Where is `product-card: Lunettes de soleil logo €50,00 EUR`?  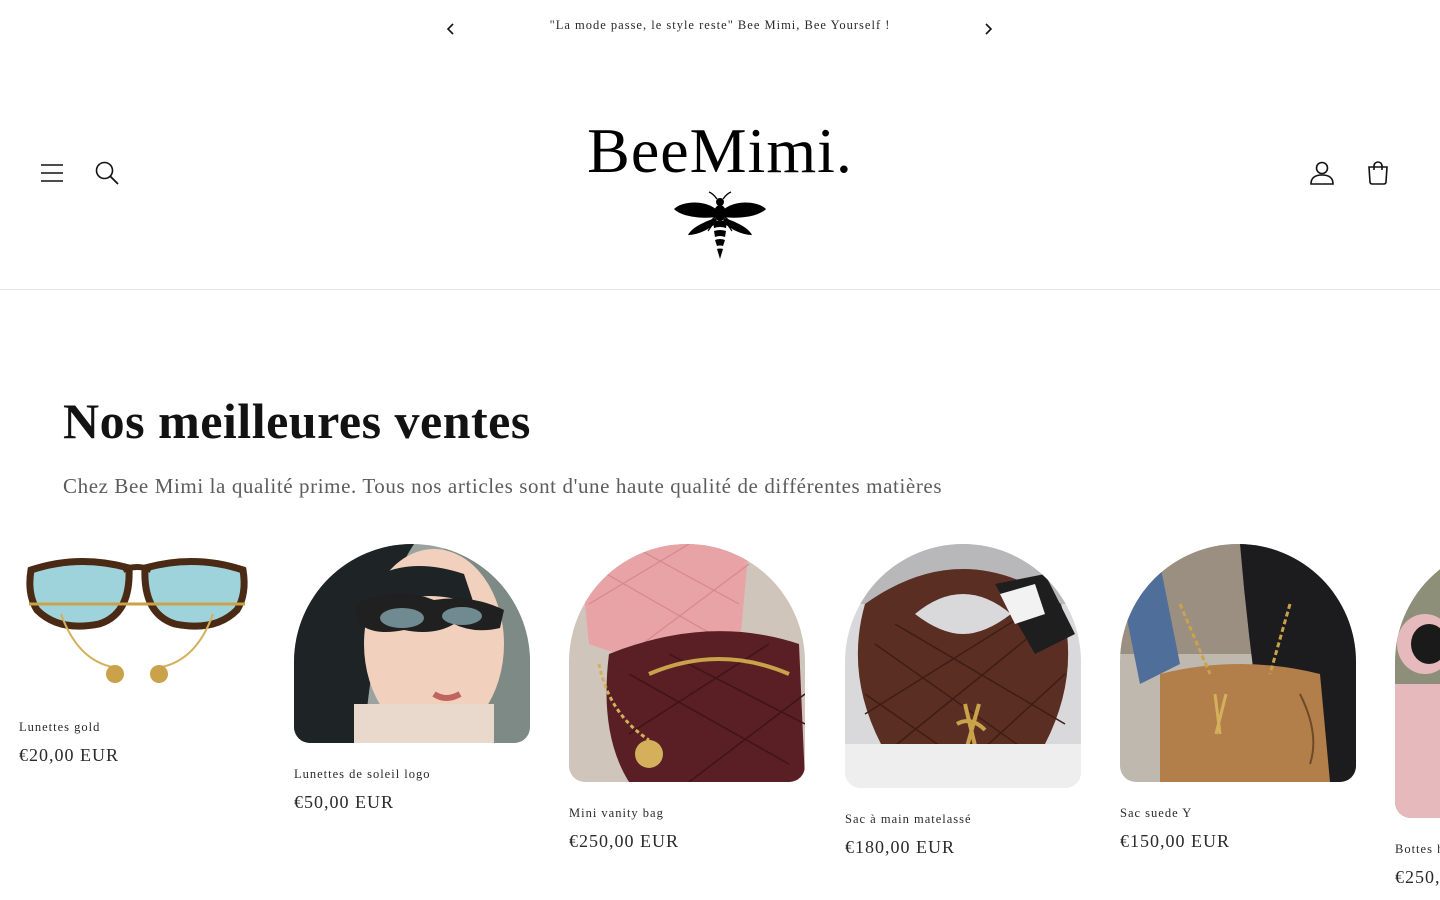
product-card: Lunettes de soleil logo €50,00 EUR is located at coordinates (412, 678).